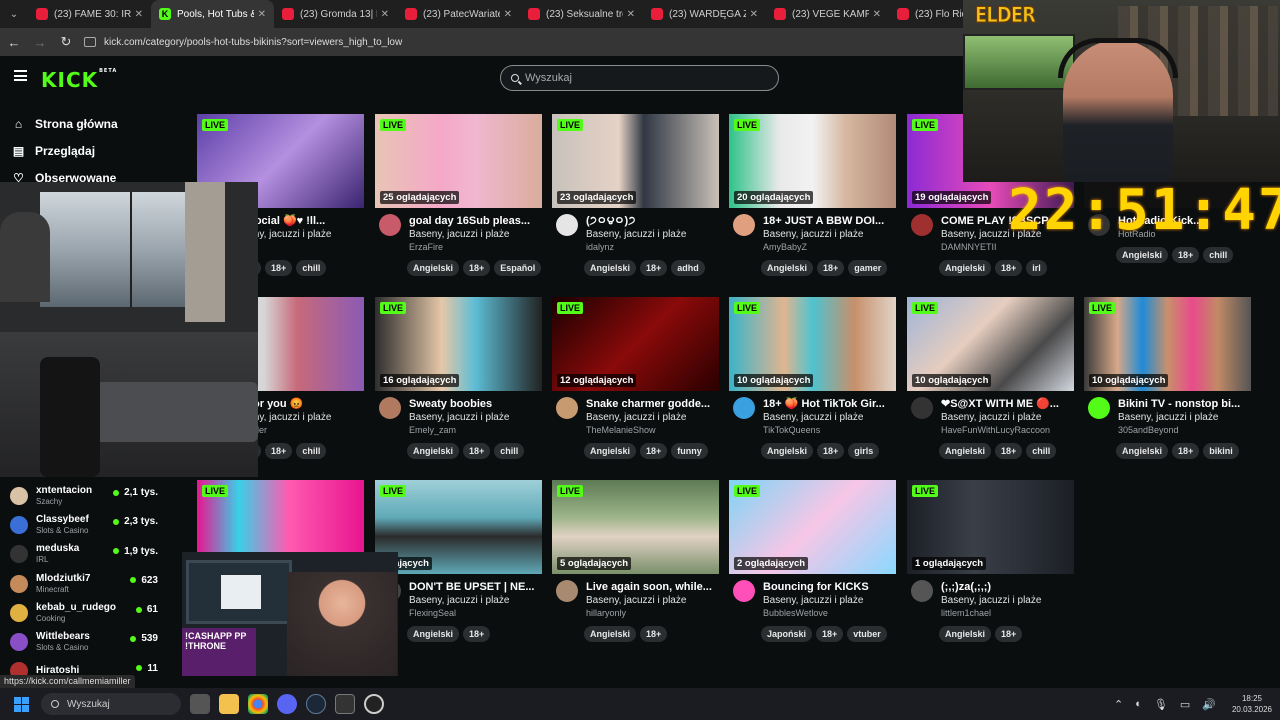  What do you see at coordinates (1221, 451) in the screenshot?
I see `tag: bikini` at bounding box center [1221, 451].